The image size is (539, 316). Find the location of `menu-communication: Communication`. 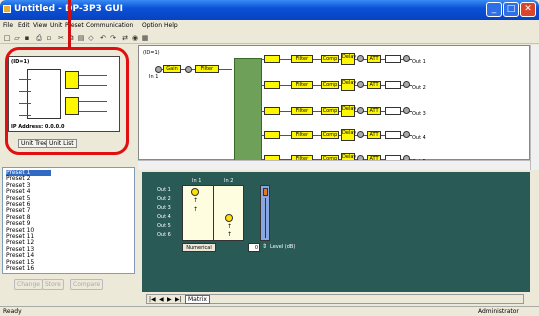

menu-communication: Communication is located at coordinates (109, 25).